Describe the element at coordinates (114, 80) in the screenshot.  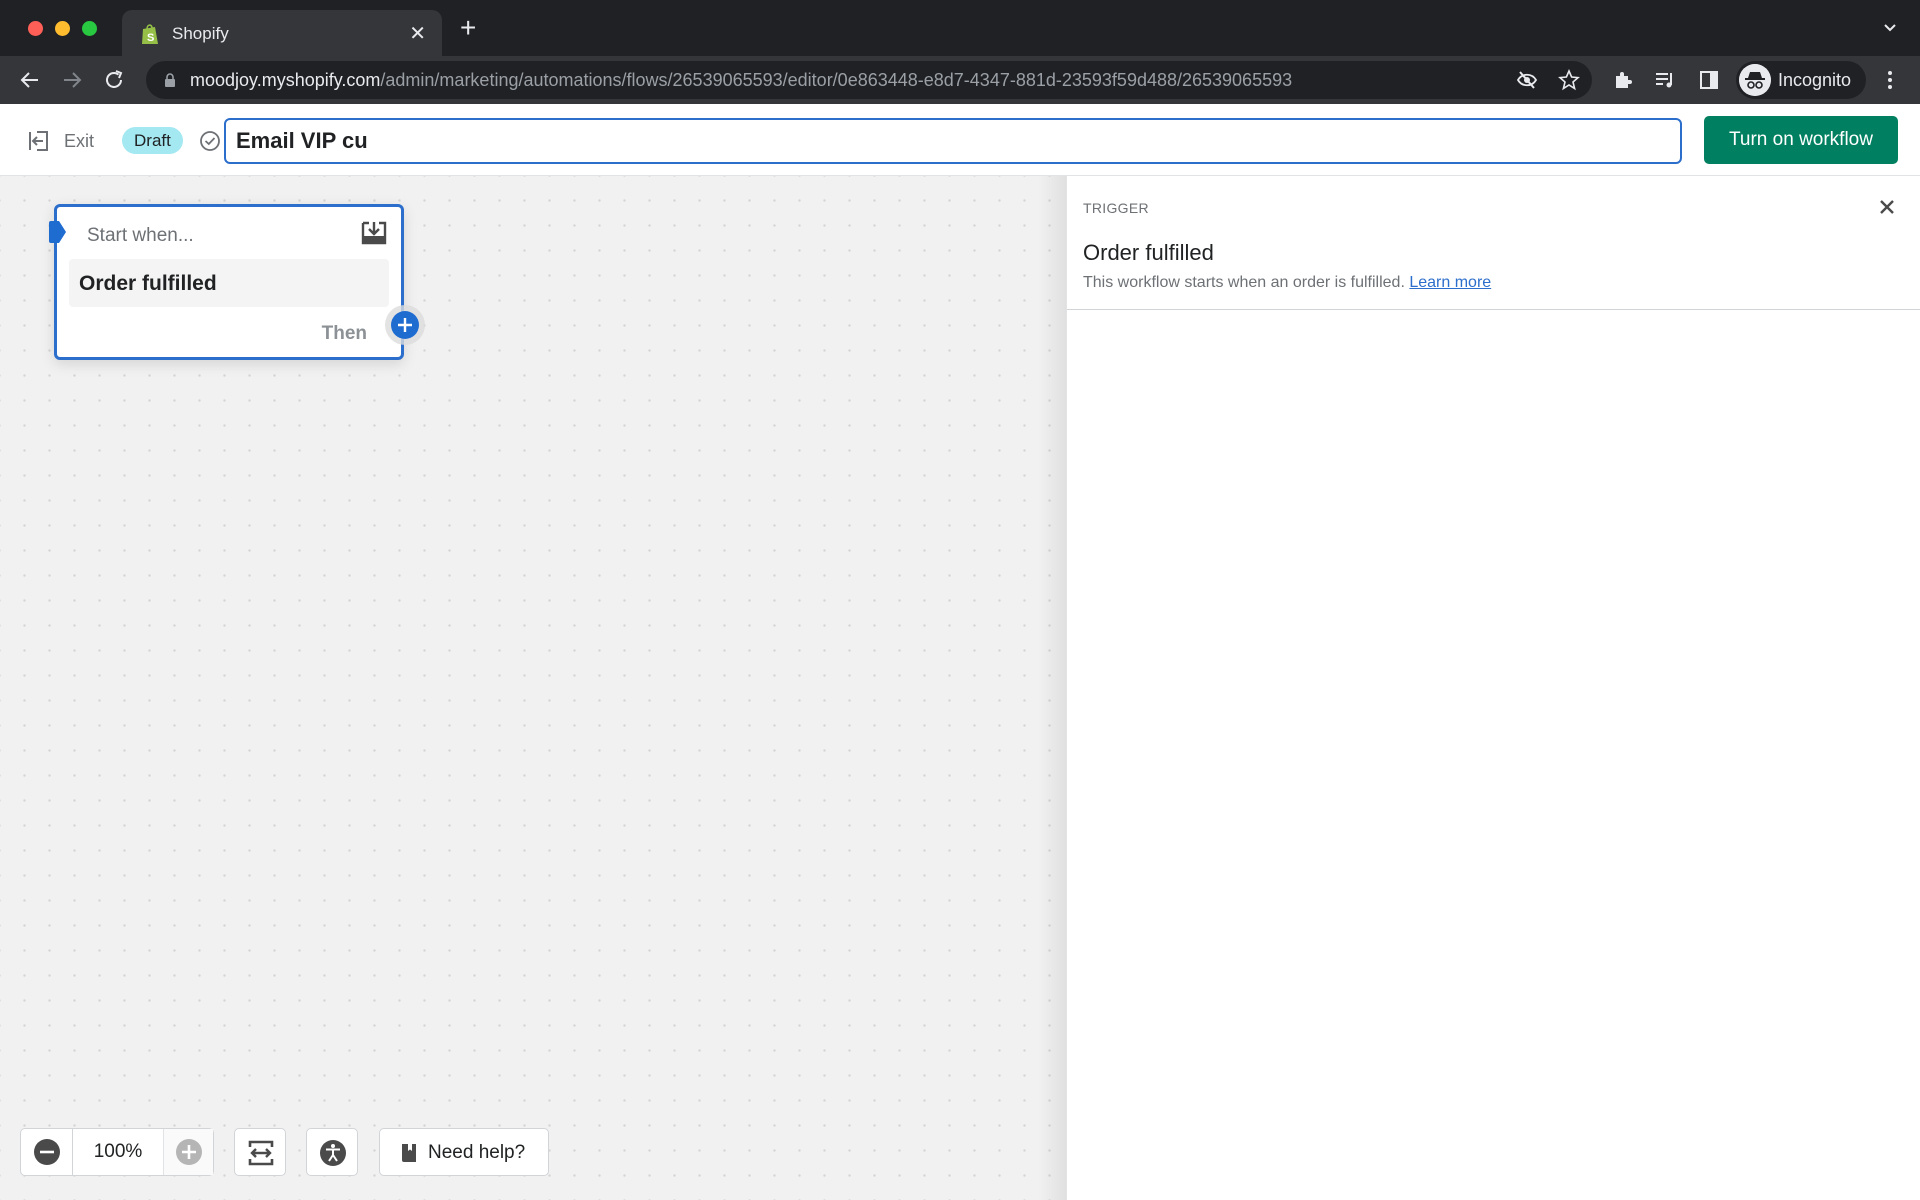
I see `reload-icon` at that location.